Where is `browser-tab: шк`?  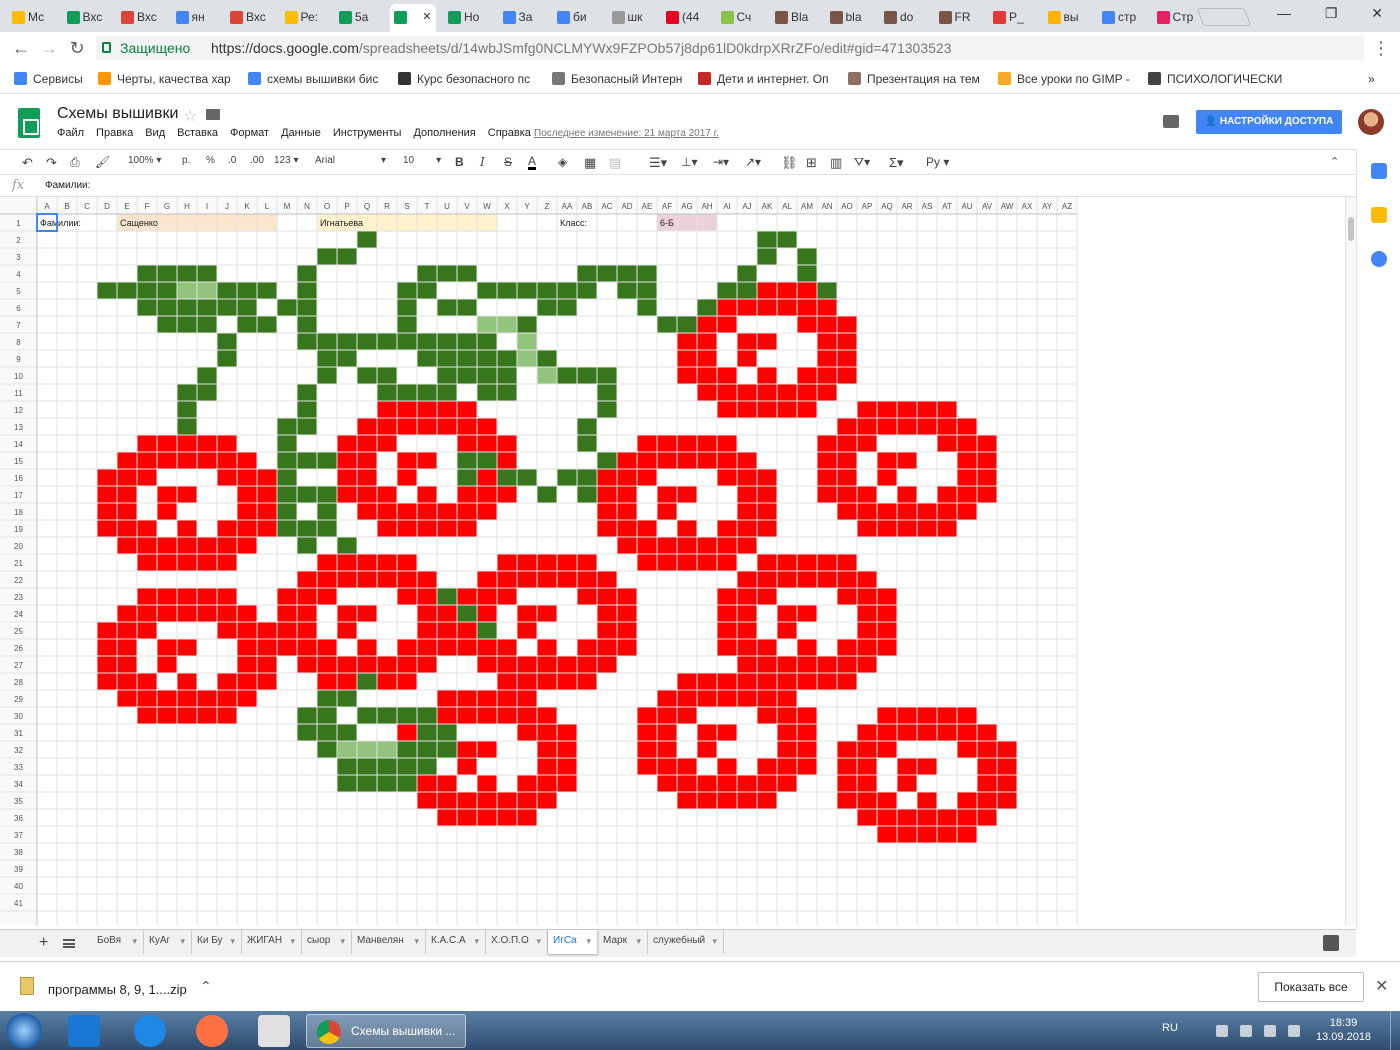 browser-tab: шк is located at coordinates (634, 18).